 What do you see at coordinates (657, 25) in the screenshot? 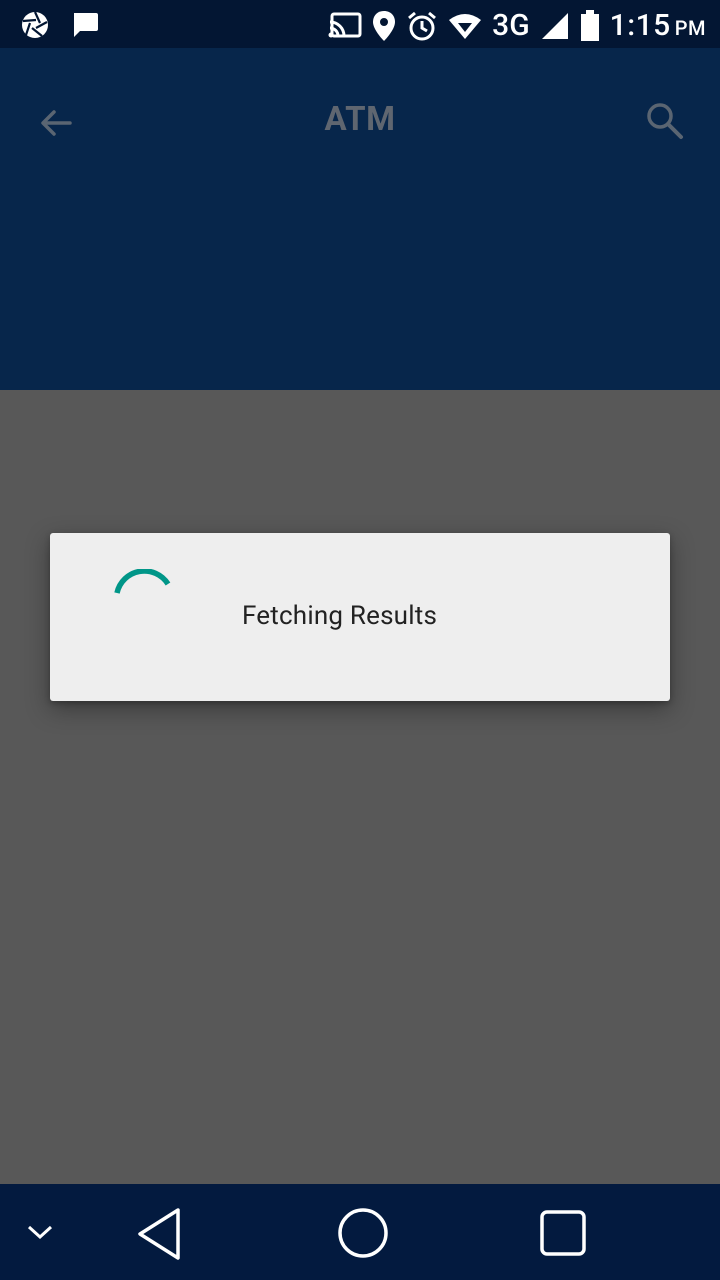
I see `clock: 1:15 PM` at bounding box center [657, 25].